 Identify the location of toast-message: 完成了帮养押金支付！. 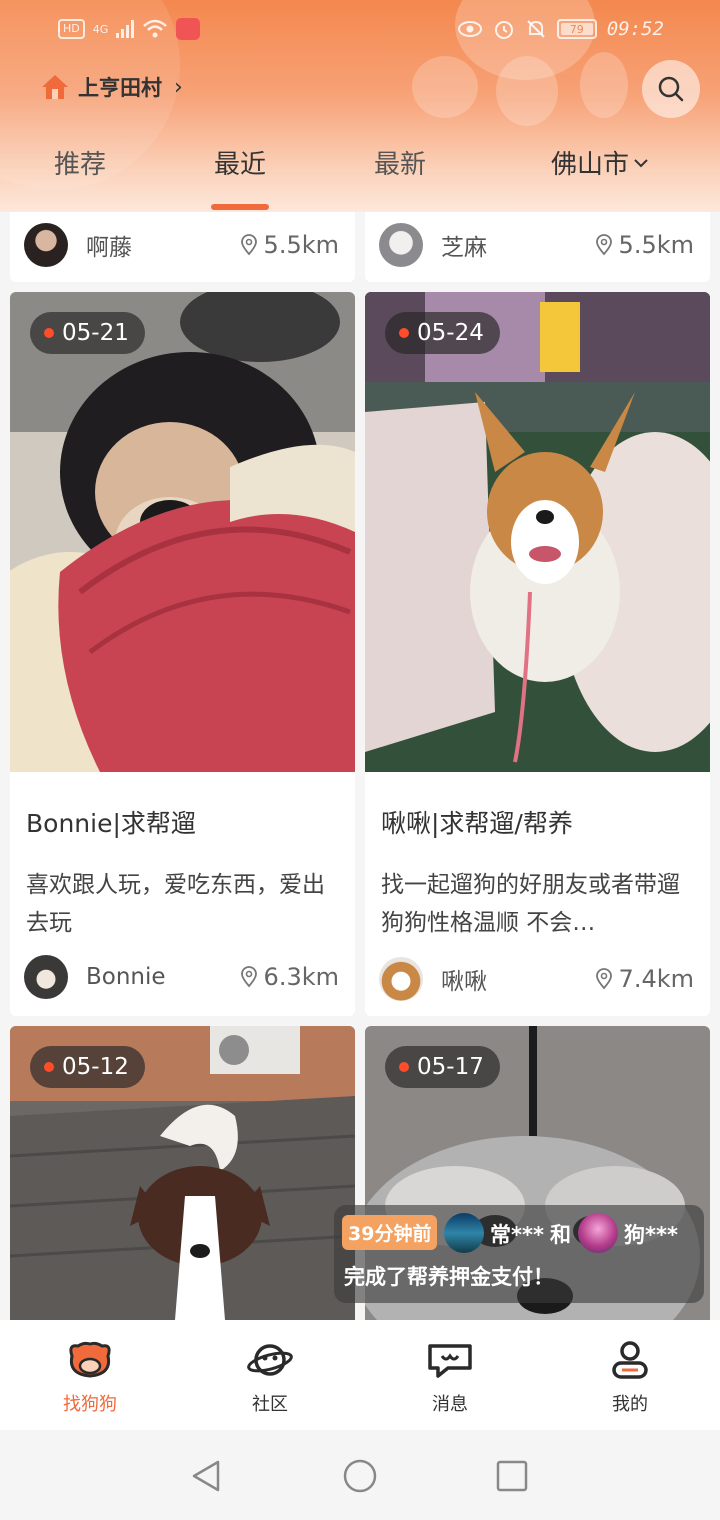
(449, 1277).